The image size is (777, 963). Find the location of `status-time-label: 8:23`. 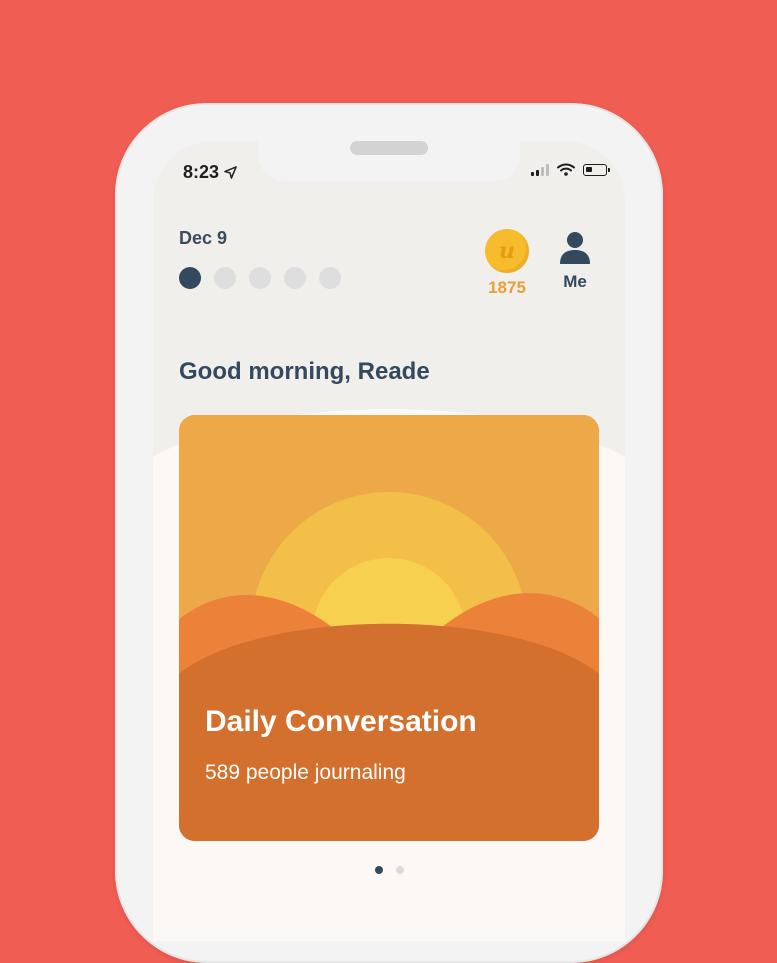

status-time-label: 8:23 is located at coordinates (201, 172).